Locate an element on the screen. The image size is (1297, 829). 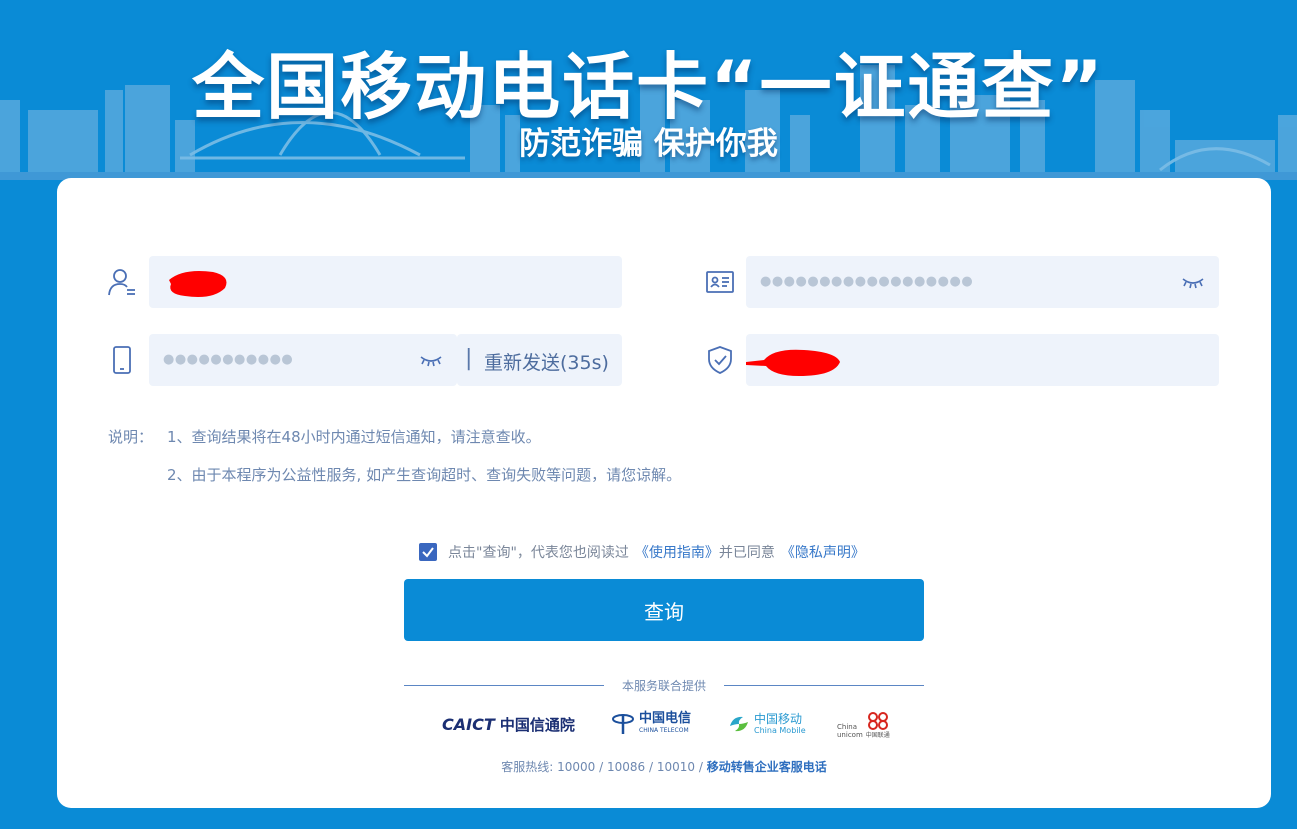
caict-logo-name: 中国信通院 is located at coordinates (537, 725).